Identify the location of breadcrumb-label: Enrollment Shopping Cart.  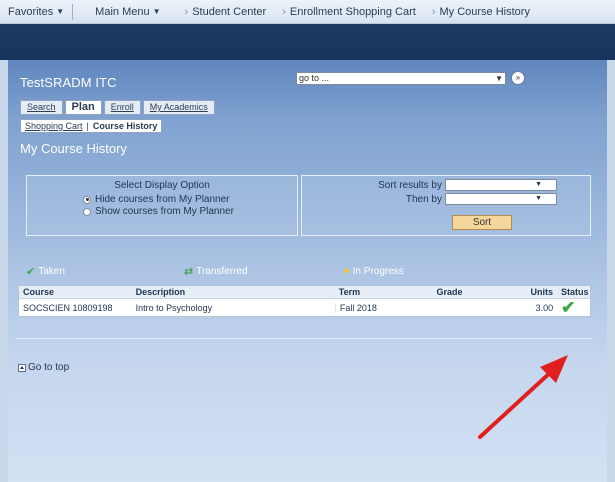
(352, 11).